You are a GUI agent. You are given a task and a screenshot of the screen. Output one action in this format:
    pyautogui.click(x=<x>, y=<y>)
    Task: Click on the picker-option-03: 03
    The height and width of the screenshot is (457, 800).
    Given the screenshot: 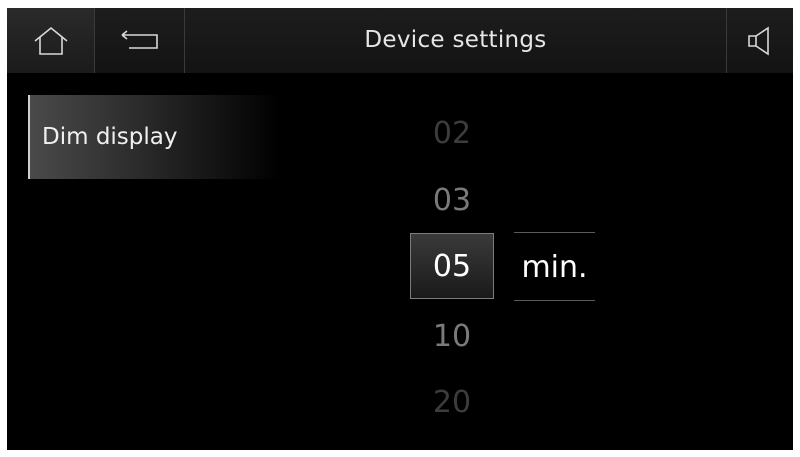 What is the action you would take?
    pyautogui.click(x=452, y=201)
    